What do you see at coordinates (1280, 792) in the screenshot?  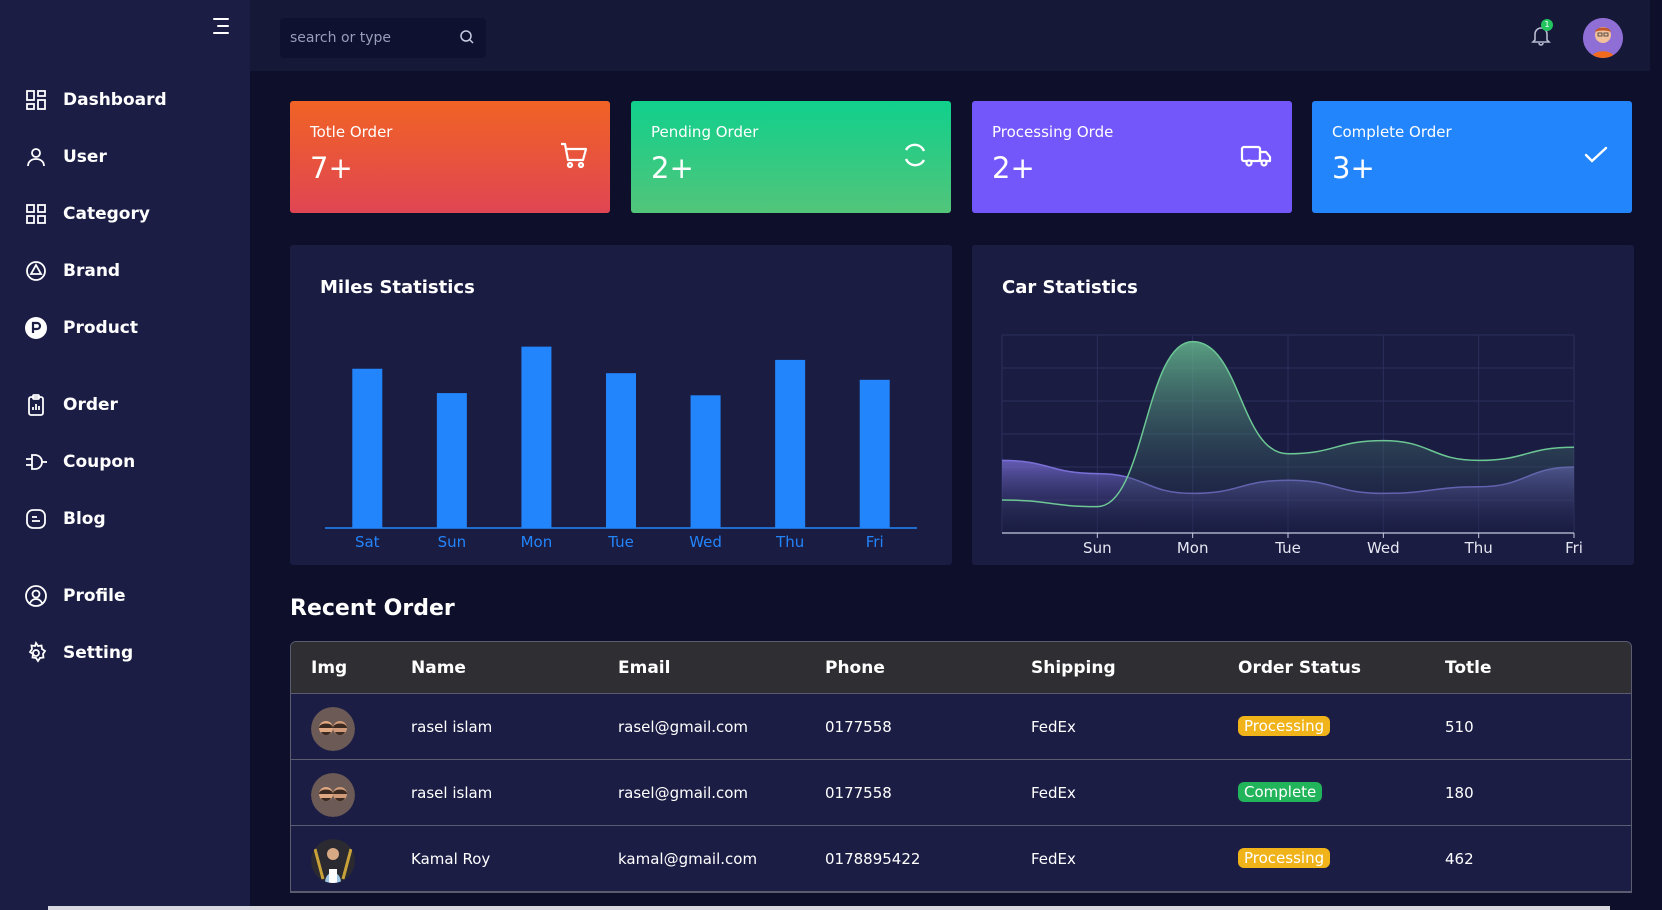 I see `status-badge: Complete` at bounding box center [1280, 792].